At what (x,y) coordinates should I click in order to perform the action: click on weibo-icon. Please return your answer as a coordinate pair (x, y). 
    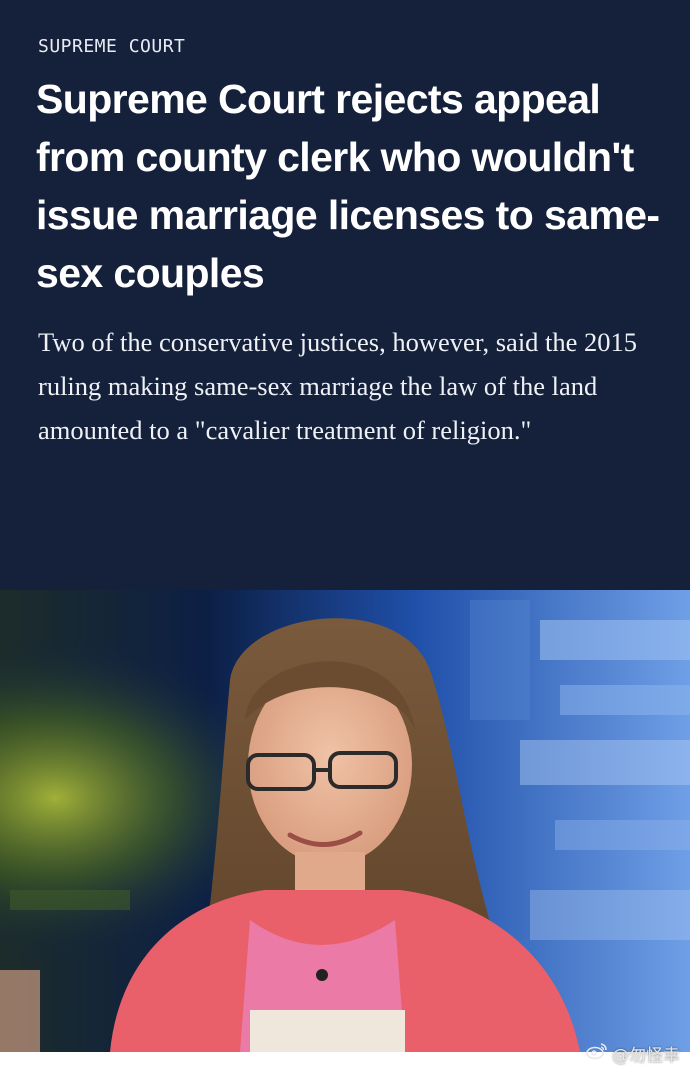
    Looking at the image, I should click on (597, 1053).